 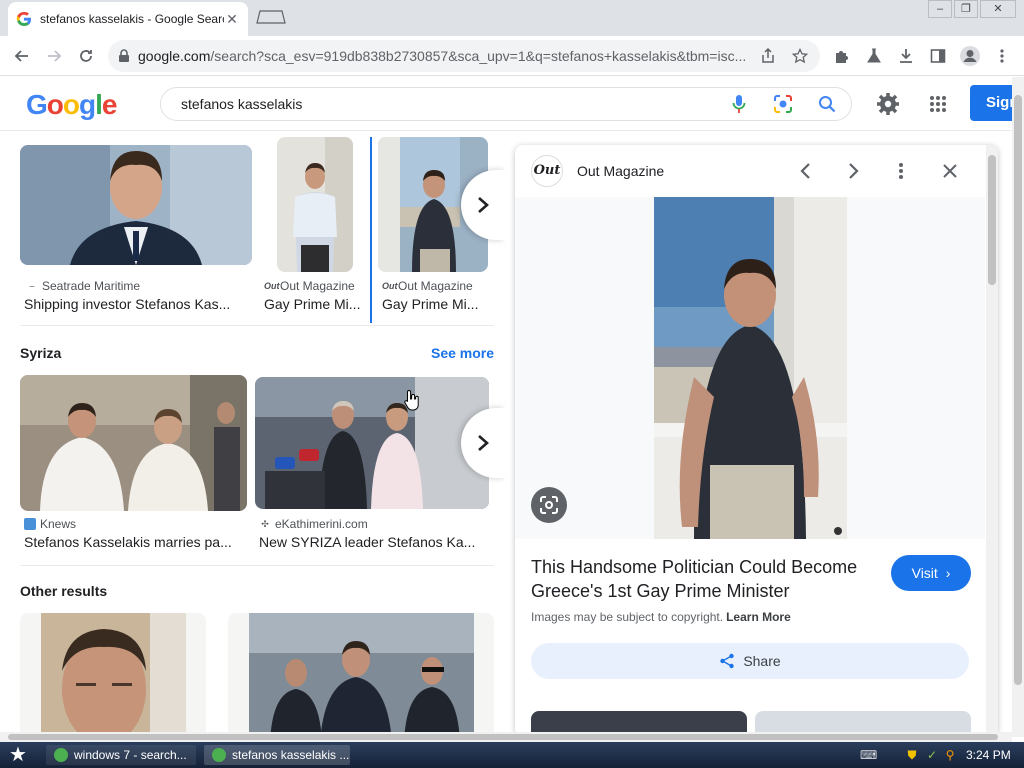 What do you see at coordinates (371, 230) in the screenshot?
I see `selected-result-marker` at bounding box center [371, 230].